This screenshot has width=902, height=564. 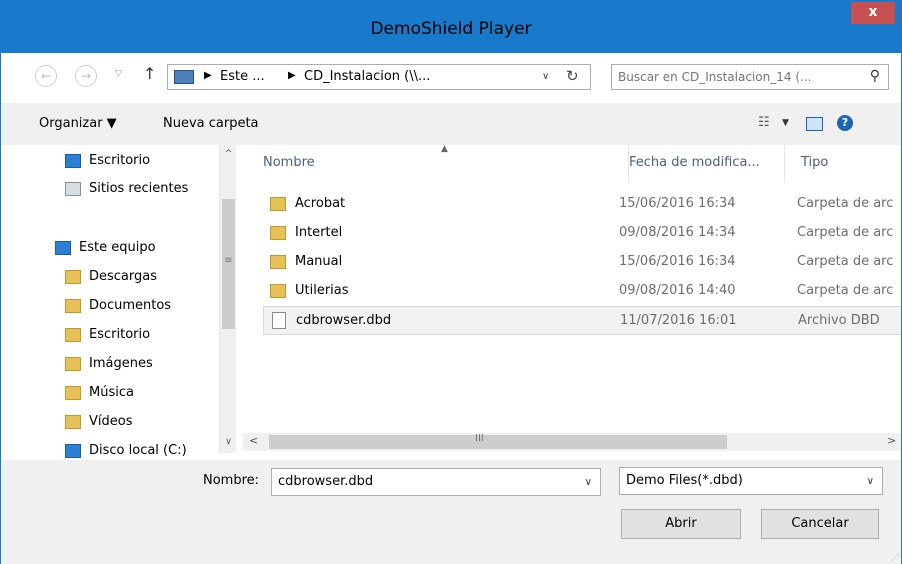 What do you see at coordinates (845, 123) in the screenshot?
I see `help-icon: ?` at bounding box center [845, 123].